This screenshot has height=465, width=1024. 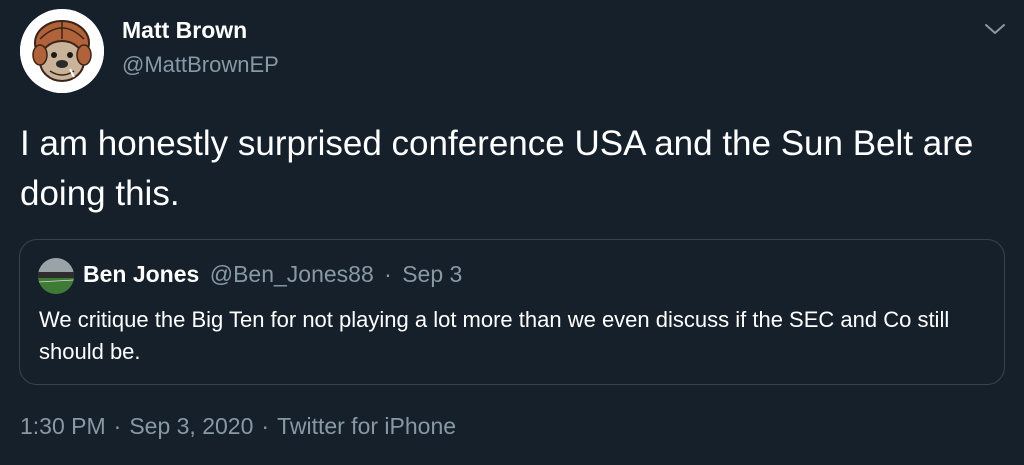 What do you see at coordinates (292, 274) in the screenshot?
I see `quoted-author-handle: @Ben_Jones88` at bounding box center [292, 274].